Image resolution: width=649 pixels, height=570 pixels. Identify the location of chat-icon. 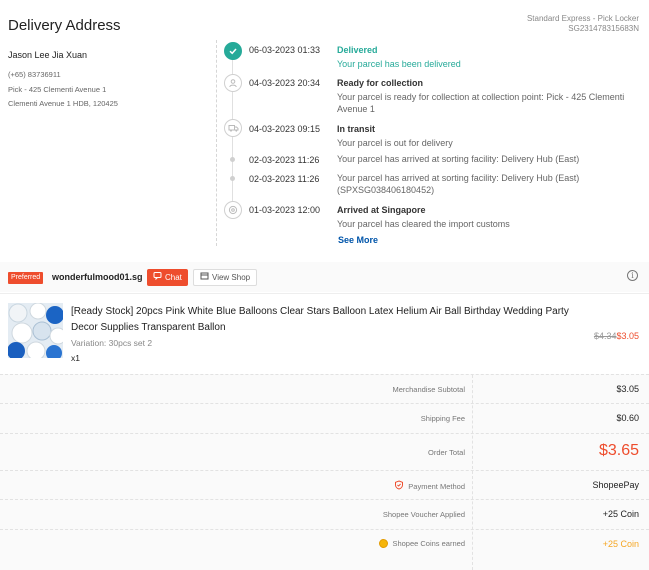
(157, 277).